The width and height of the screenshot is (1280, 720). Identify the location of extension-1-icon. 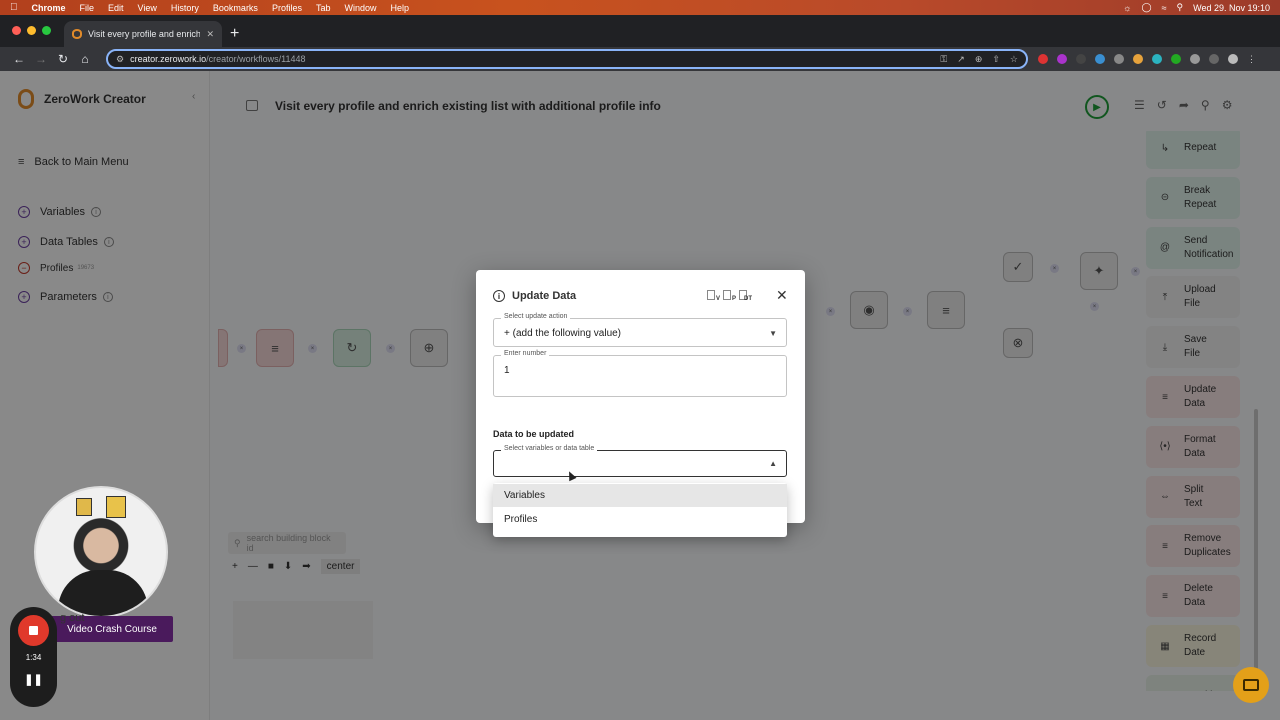
(1043, 59).